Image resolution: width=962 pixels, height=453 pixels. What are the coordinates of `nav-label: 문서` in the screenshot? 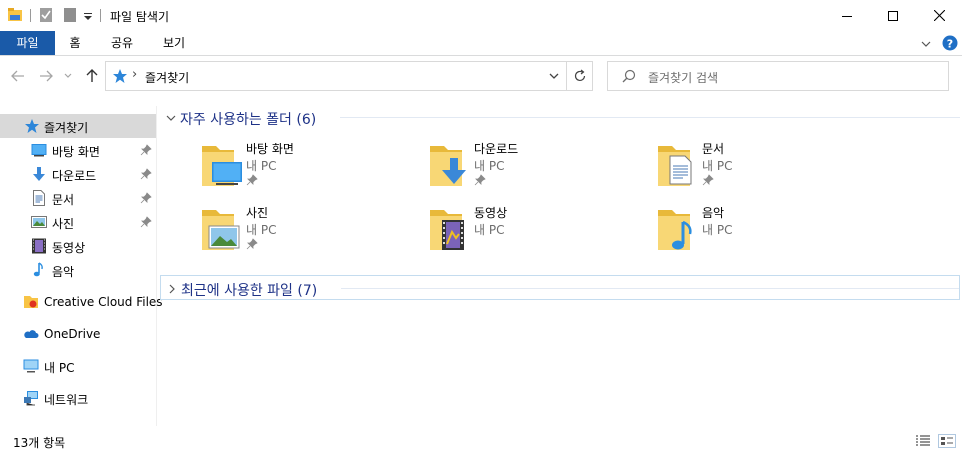 It's located at (63, 200).